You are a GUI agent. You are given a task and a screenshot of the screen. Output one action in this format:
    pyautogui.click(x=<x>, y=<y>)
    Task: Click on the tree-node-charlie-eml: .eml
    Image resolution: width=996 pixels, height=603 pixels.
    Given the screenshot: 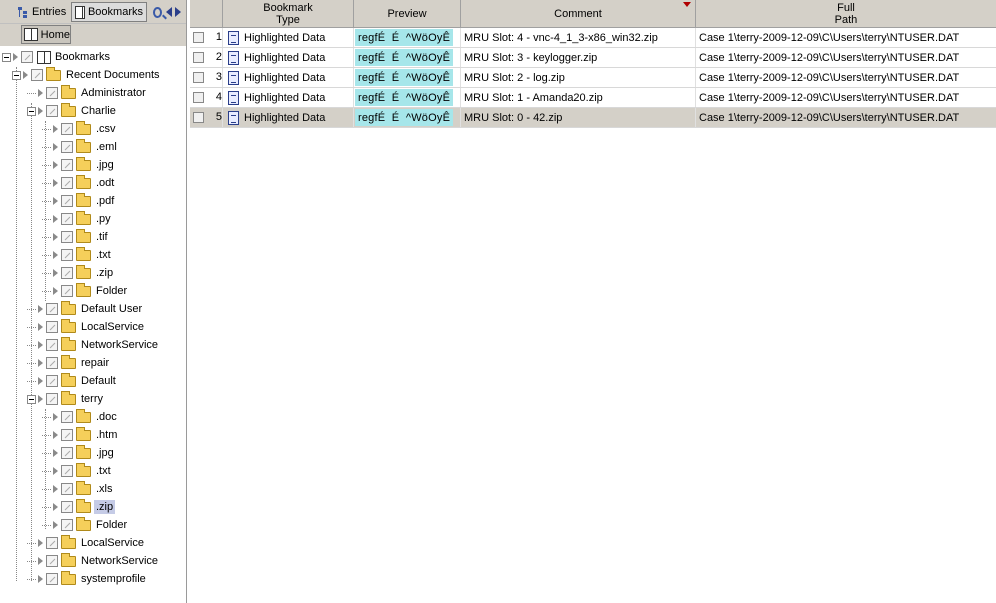 What is the action you would take?
    pyautogui.click(x=80, y=147)
    